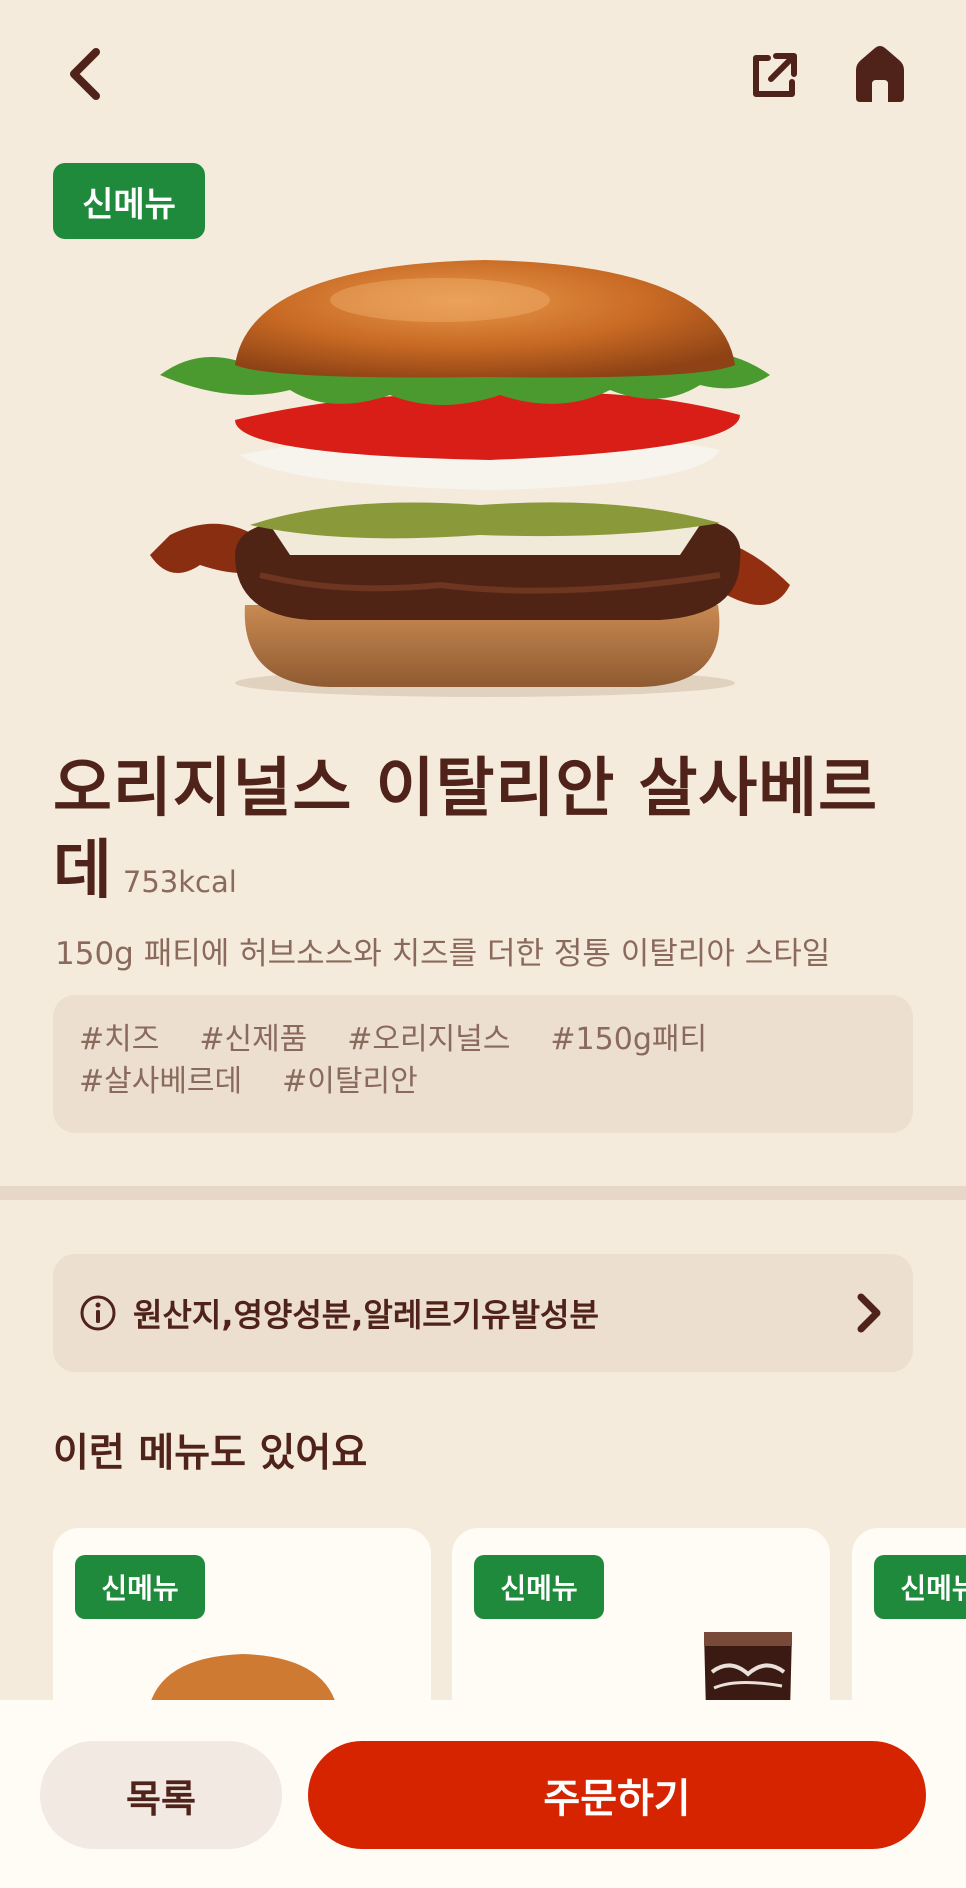 Image resolution: width=966 pixels, height=1888 pixels. Describe the element at coordinates (161, 1795) in the screenshot. I see `list-button: 목록` at that location.